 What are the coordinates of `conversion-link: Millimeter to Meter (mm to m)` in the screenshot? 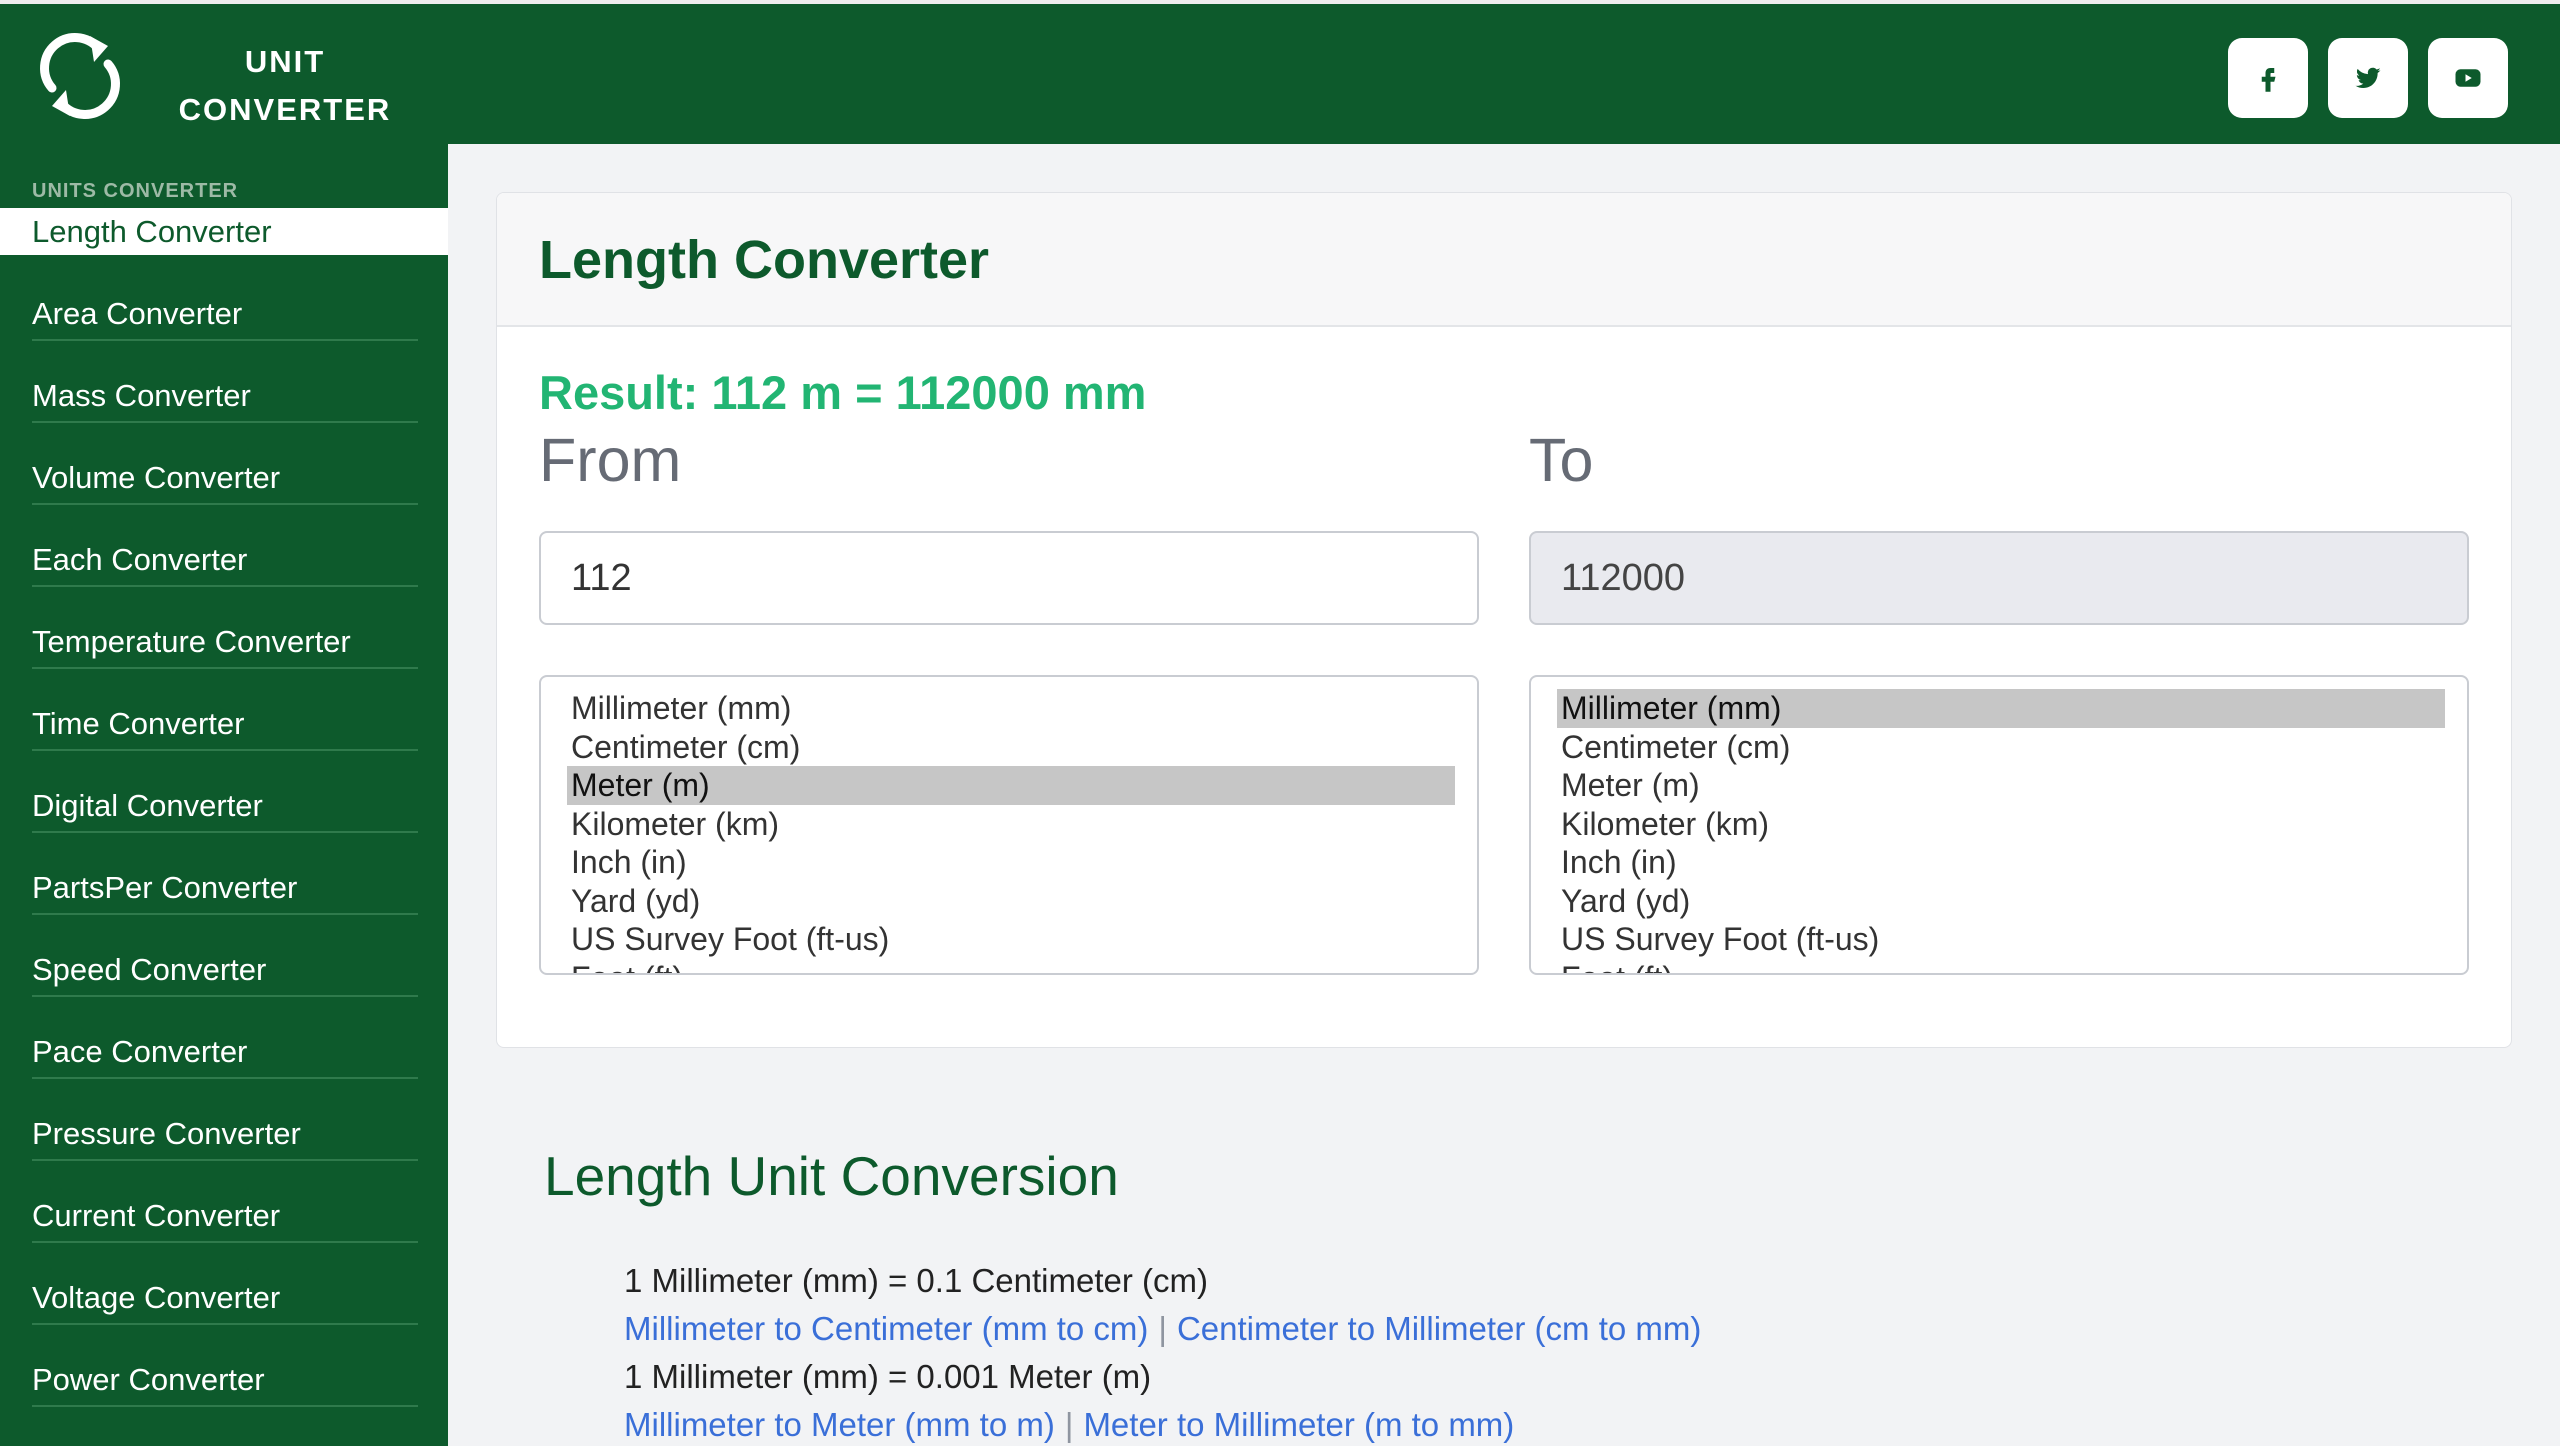 It's located at (839, 1424).